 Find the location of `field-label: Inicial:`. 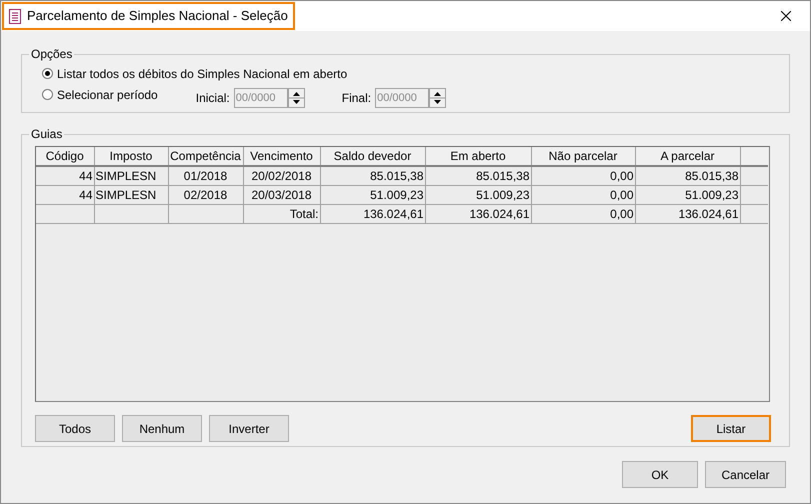

field-label: Inicial: is located at coordinates (213, 98).